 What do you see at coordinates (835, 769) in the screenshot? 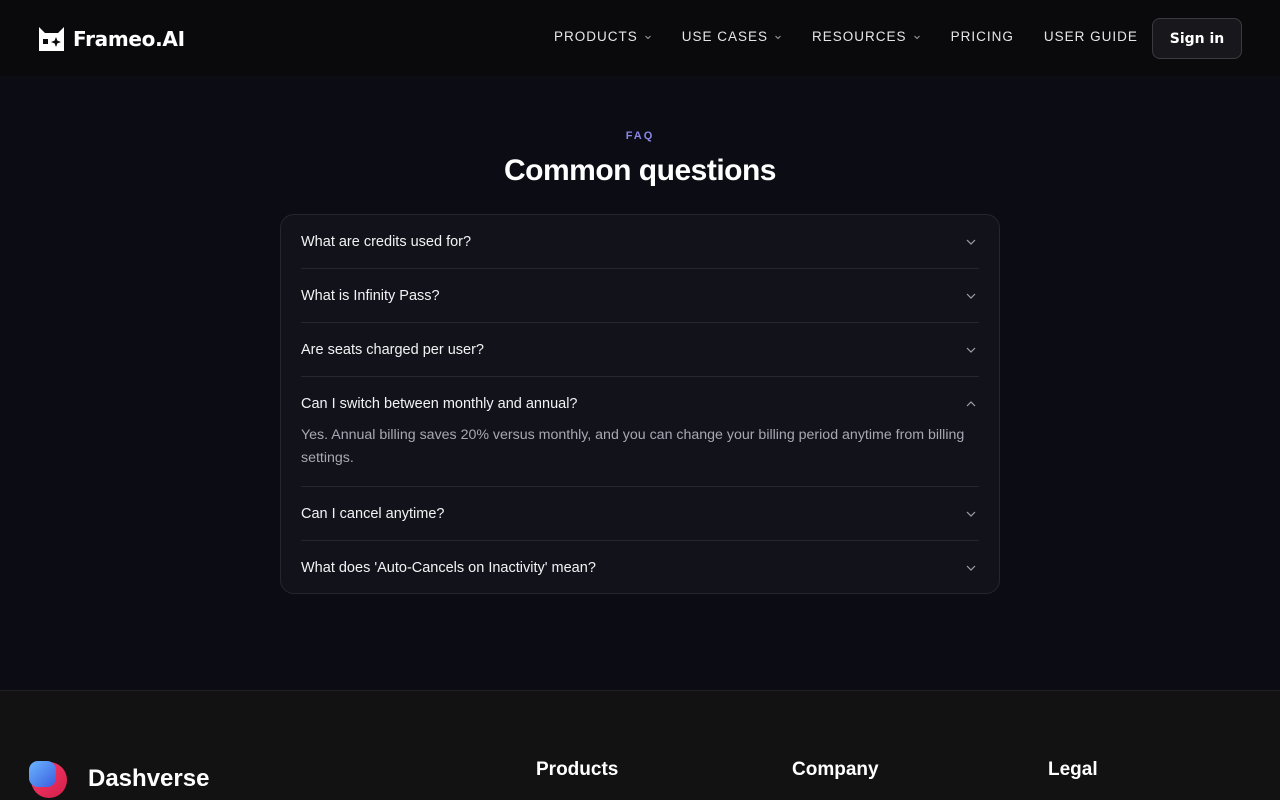
I see `footer-col-company: Company` at bounding box center [835, 769].